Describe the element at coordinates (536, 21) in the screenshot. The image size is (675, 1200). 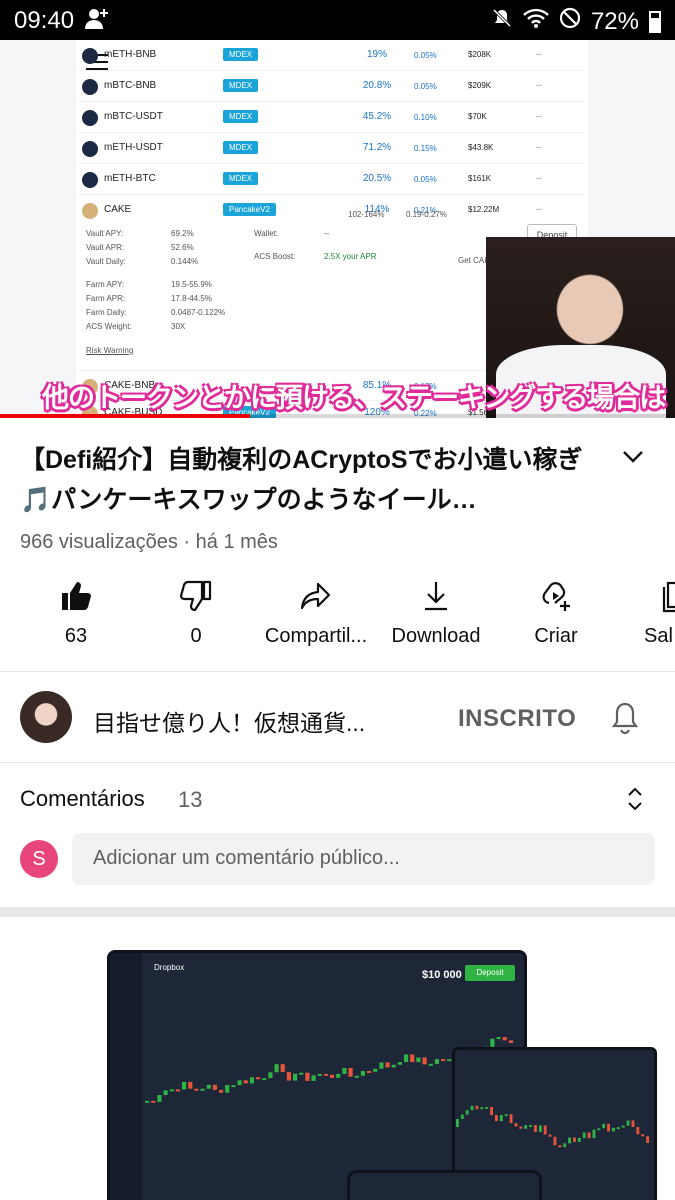
I see `wifi-icon` at that location.